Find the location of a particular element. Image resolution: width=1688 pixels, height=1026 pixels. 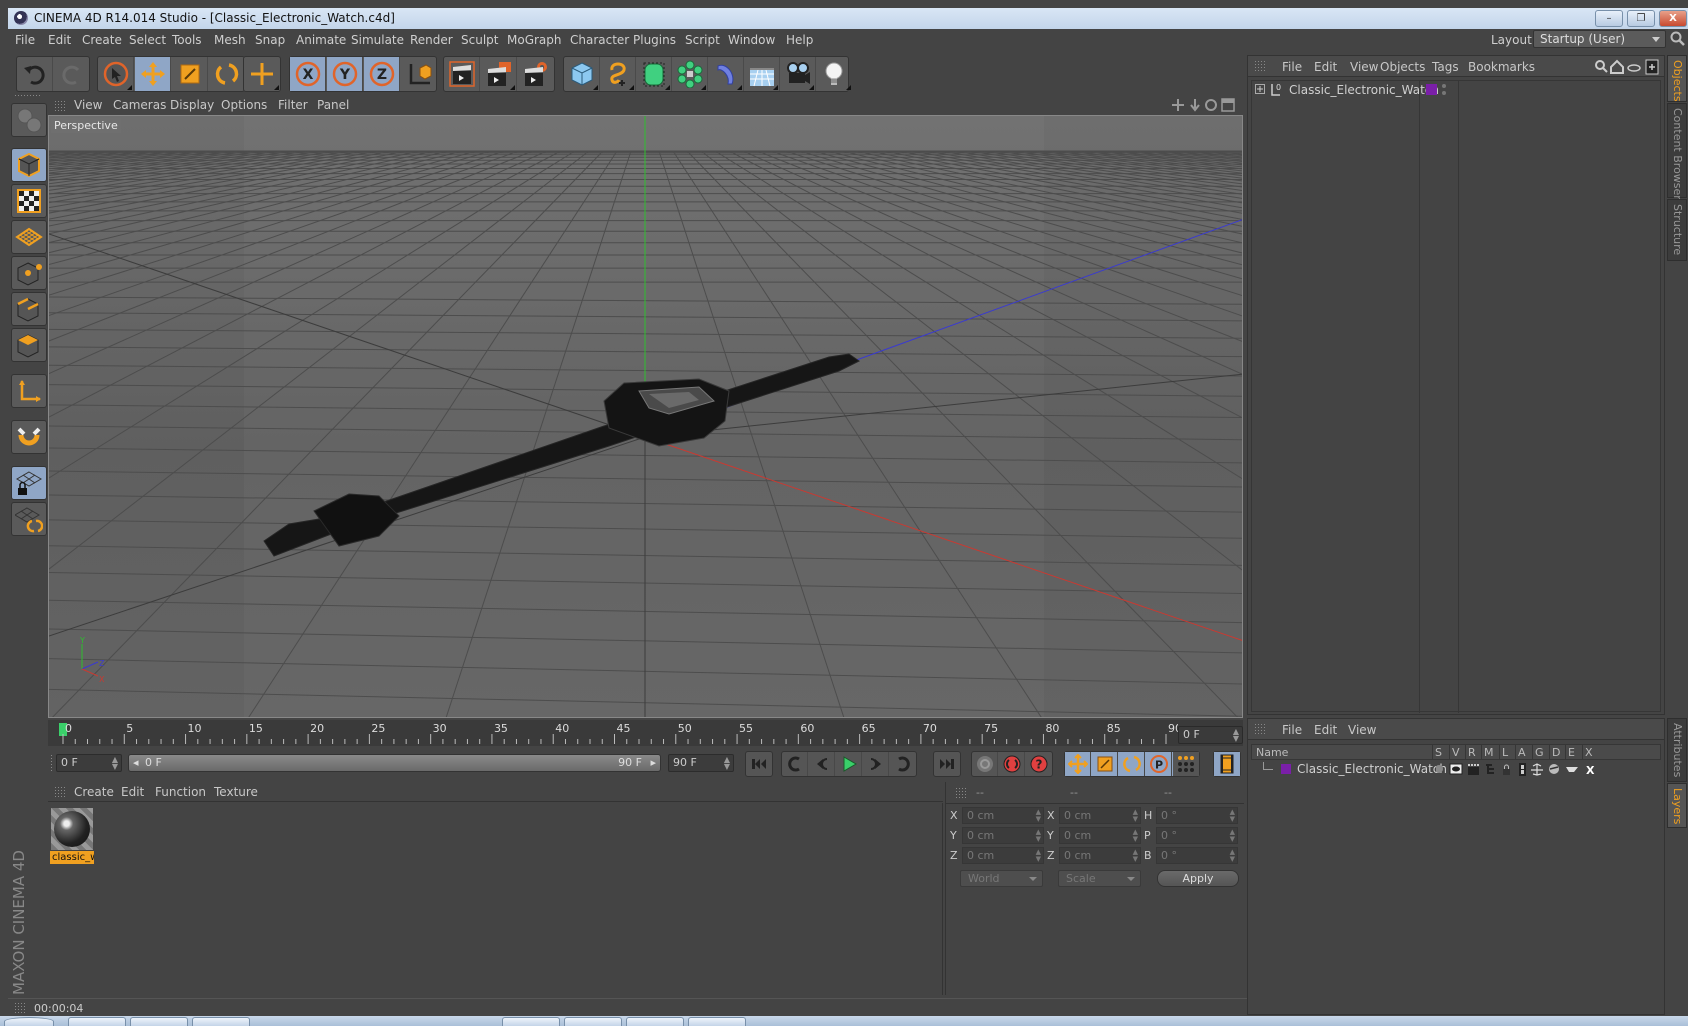

floor-object-button is located at coordinates (762, 74).